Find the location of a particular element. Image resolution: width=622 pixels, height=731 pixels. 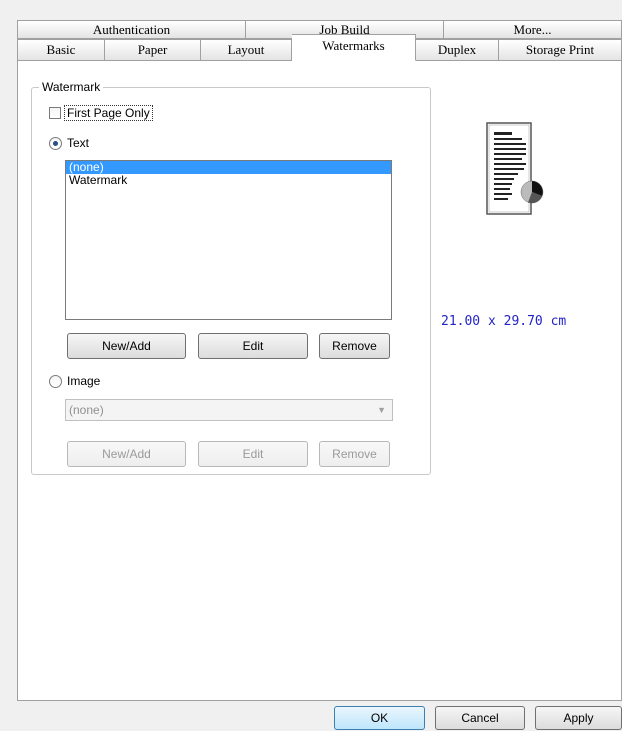

text-watermark-list: (none) Watermark is located at coordinates (228, 240).